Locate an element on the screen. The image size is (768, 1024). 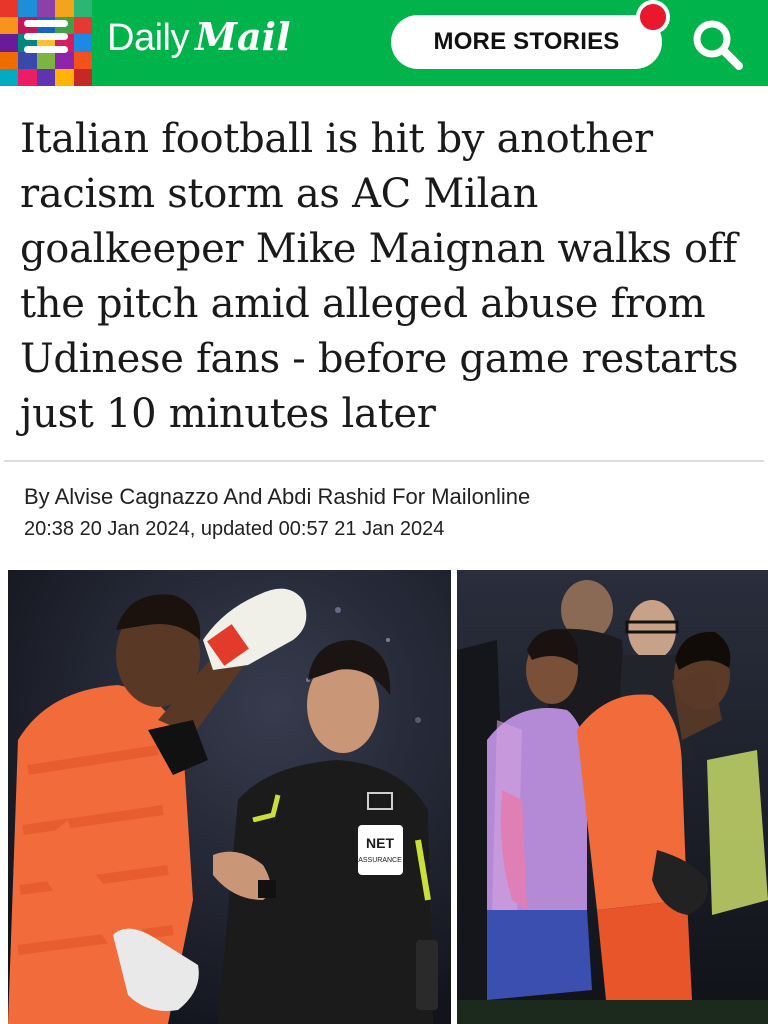
notification-dot is located at coordinates (653, 17).